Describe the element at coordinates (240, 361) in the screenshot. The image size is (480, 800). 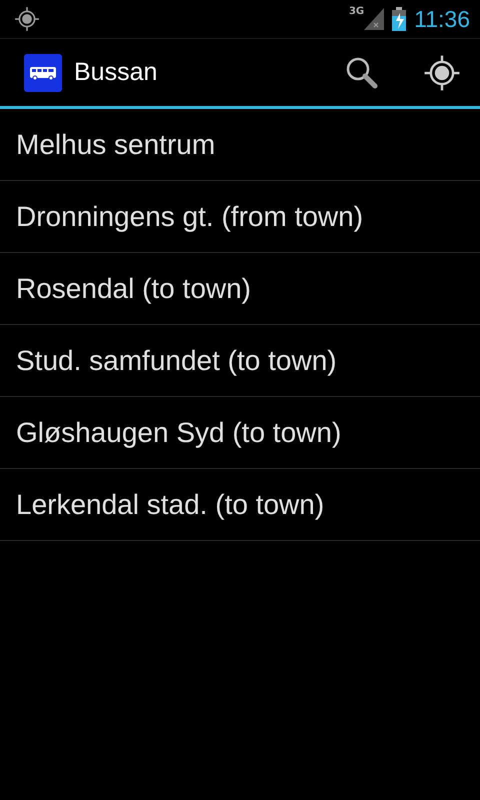
I see `stop-item: Stud. samfundet (to town)` at that location.